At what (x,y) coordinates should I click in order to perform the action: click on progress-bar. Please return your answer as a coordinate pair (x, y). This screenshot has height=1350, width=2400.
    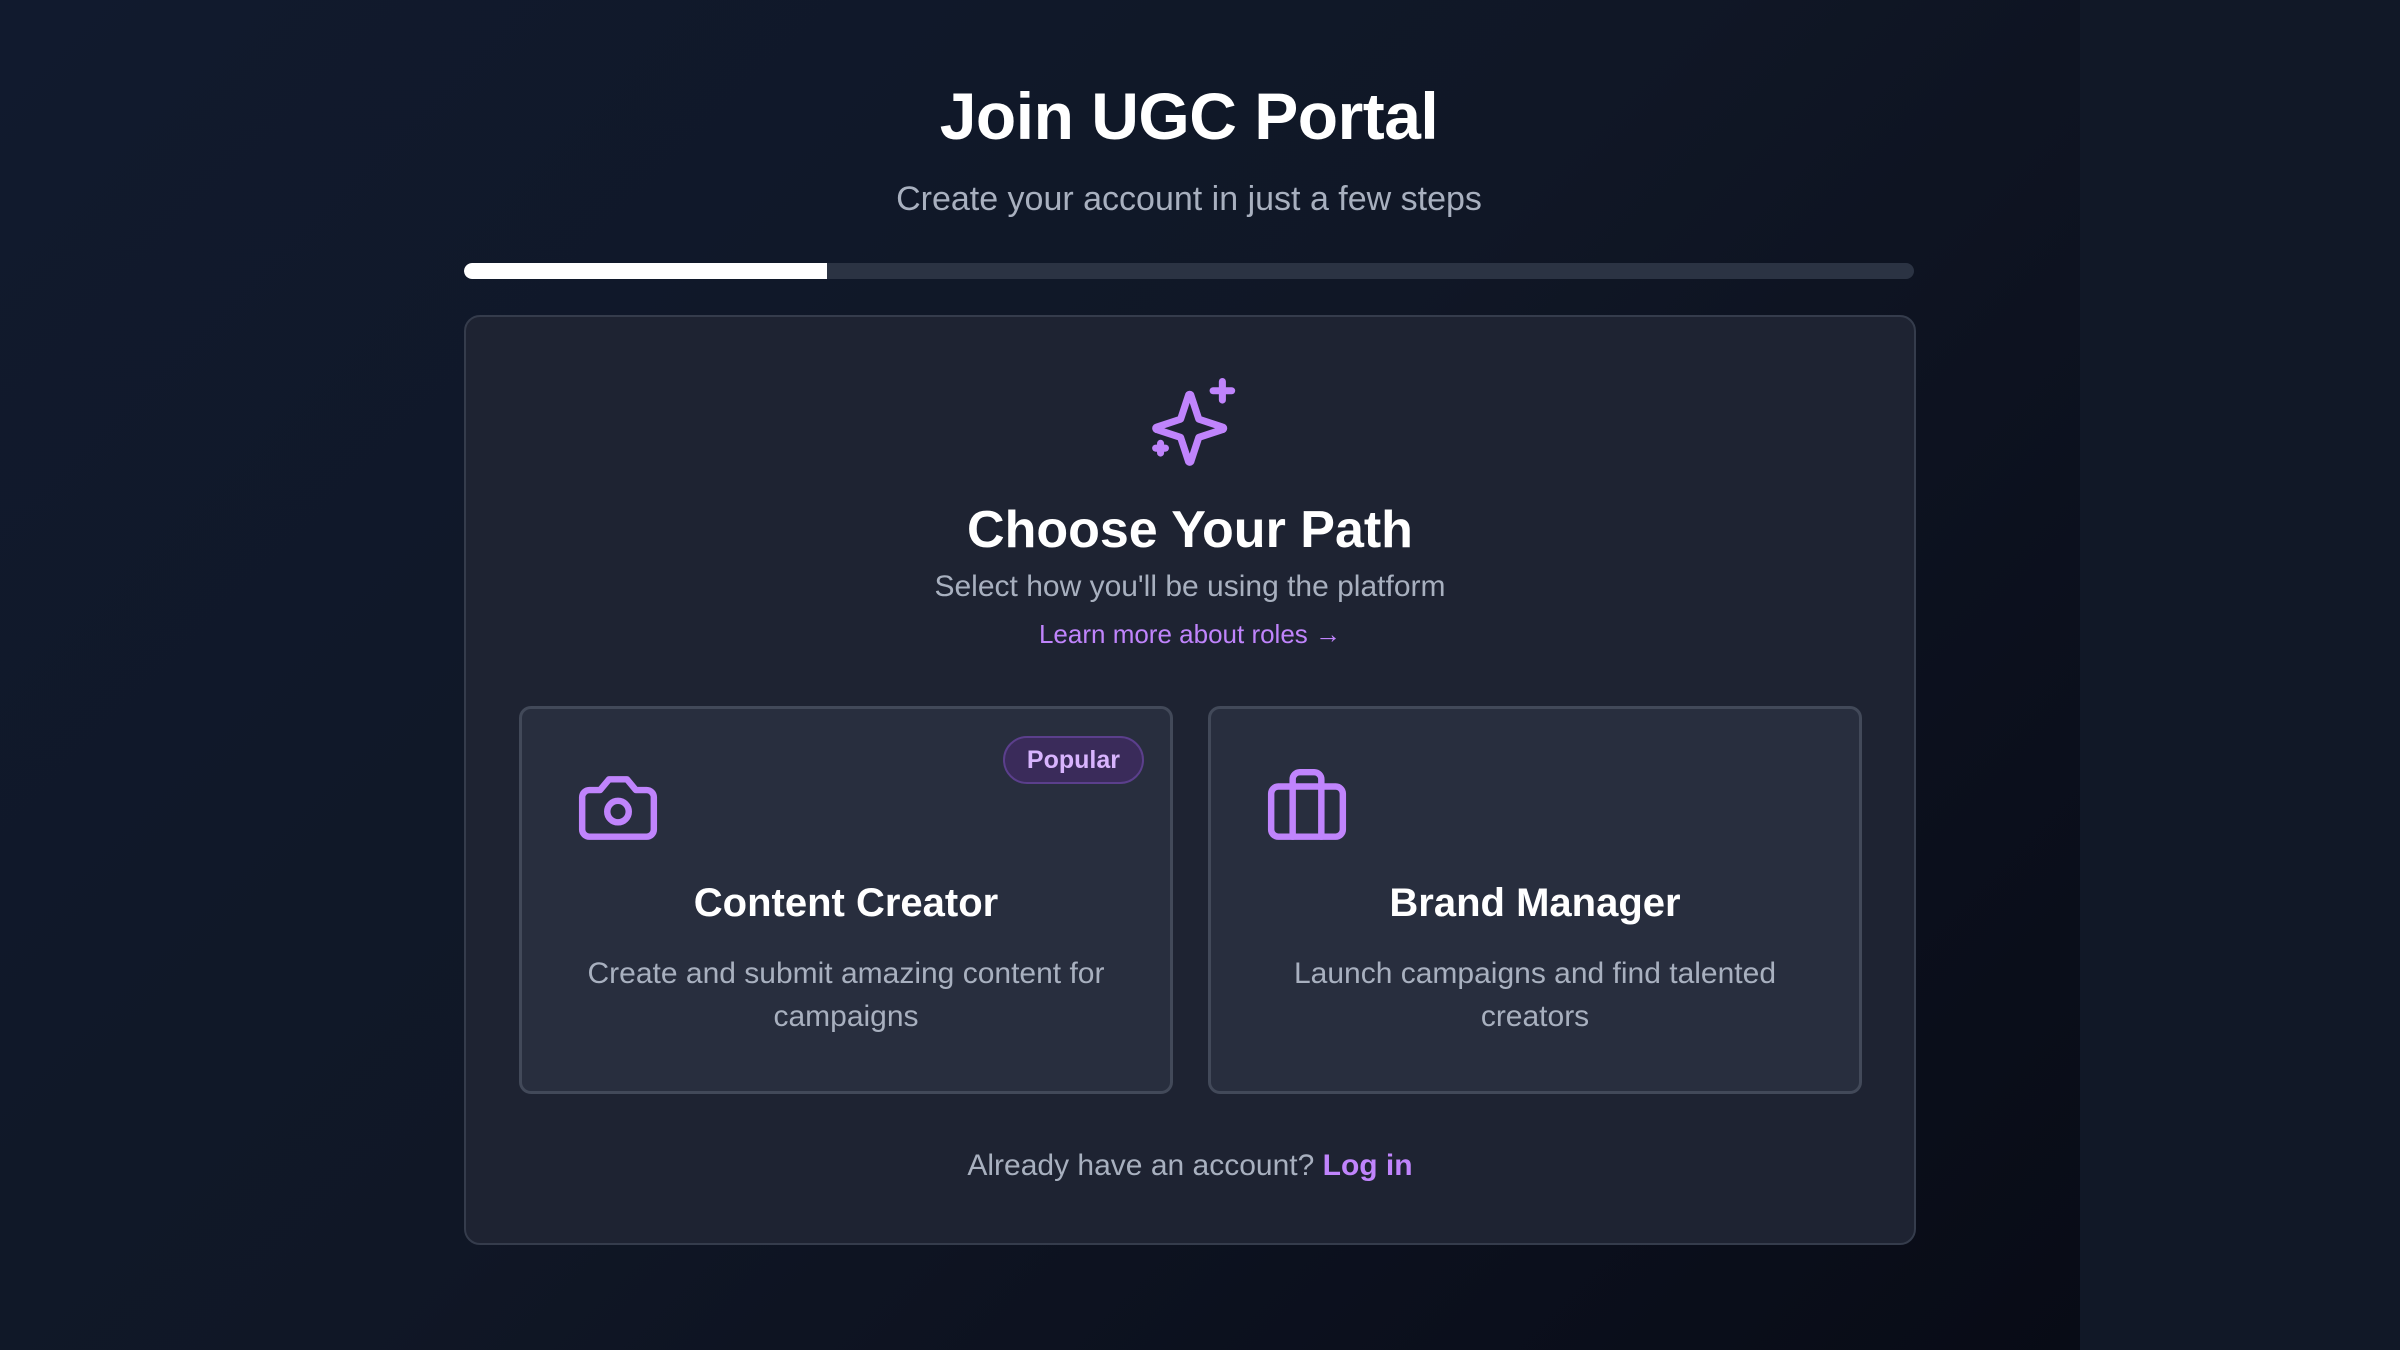
    Looking at the image, I should click on (1189, 271).